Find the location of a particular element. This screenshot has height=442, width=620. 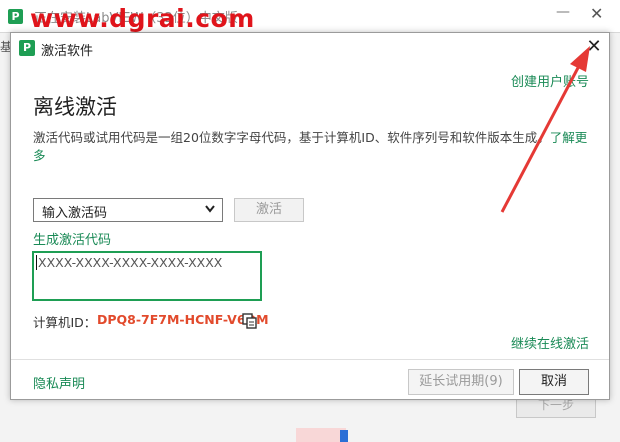

copy-icon is located at coordinates (250, 321).